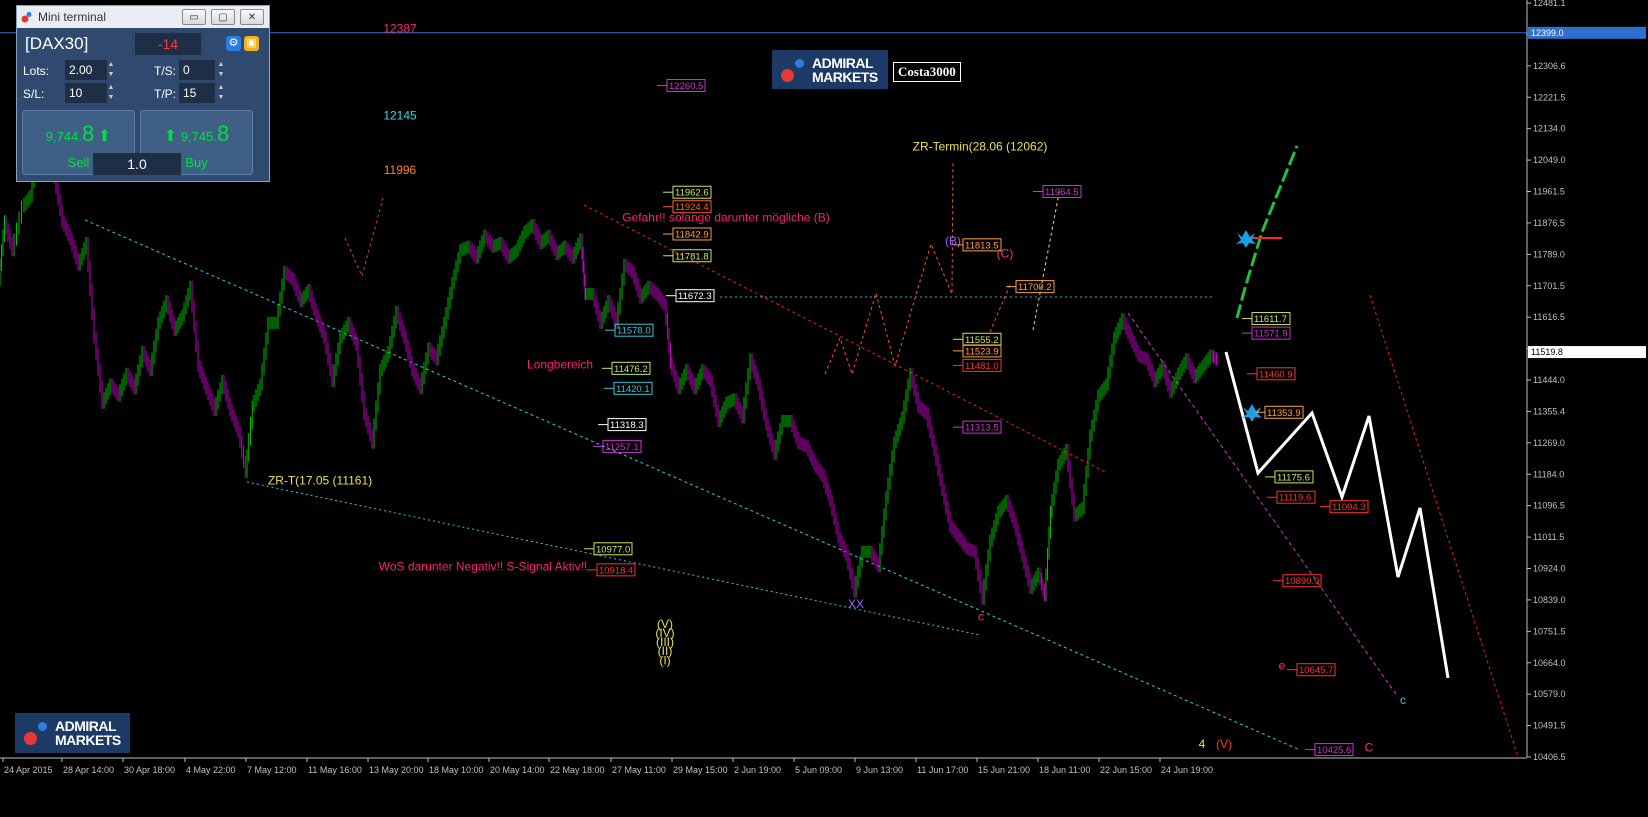  Describe the element at coordinates (879, 770) in the screenshot. I see `time-tick-label: 9 Jun 13:00` at that location.